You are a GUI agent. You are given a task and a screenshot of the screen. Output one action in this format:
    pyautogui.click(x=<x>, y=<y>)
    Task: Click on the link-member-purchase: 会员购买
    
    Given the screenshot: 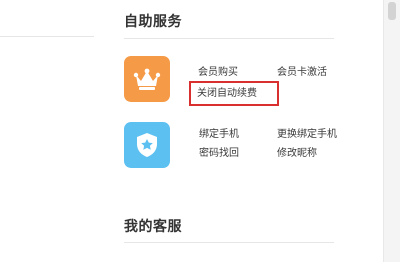 What is the action you would take?
    pyautogui.click(x=218, y=73)
    